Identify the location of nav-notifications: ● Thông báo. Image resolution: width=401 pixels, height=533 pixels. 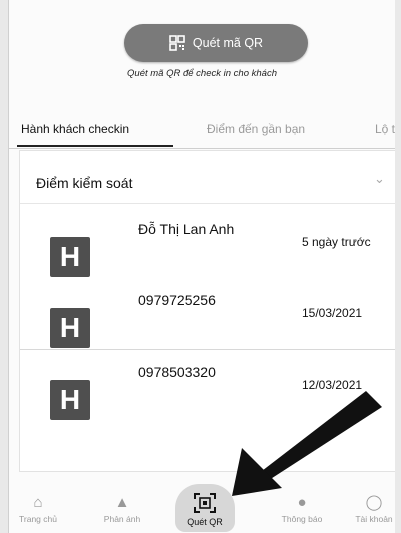
(302, 509).